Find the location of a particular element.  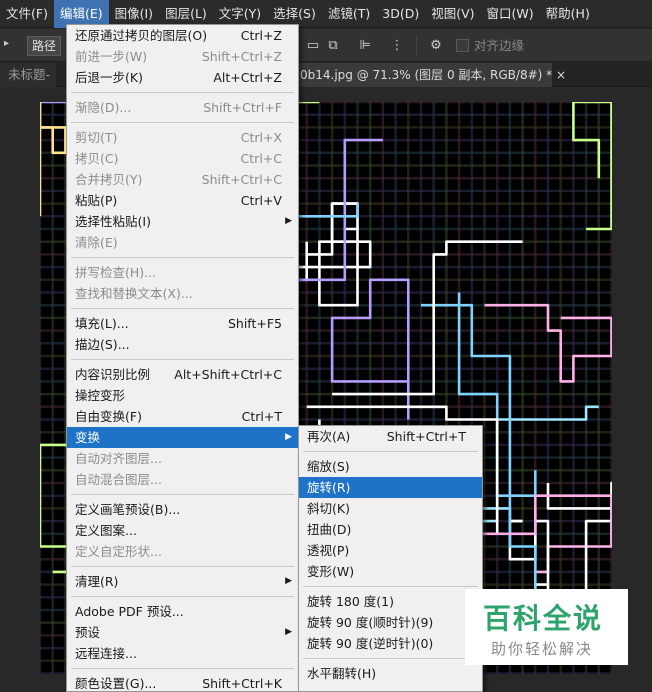

path-mode-select: 路径 is located at coordinates (44, 46).